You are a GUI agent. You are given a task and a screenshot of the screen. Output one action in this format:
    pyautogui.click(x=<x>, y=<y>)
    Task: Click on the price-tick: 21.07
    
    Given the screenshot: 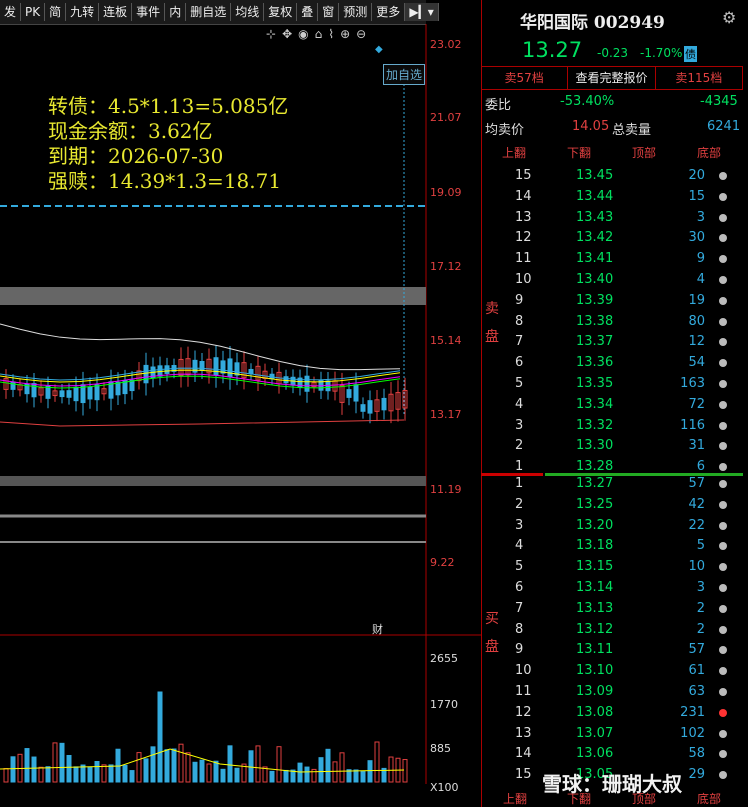 What is the action you would take?
    pyautogui.click(x=446, y=117)
    